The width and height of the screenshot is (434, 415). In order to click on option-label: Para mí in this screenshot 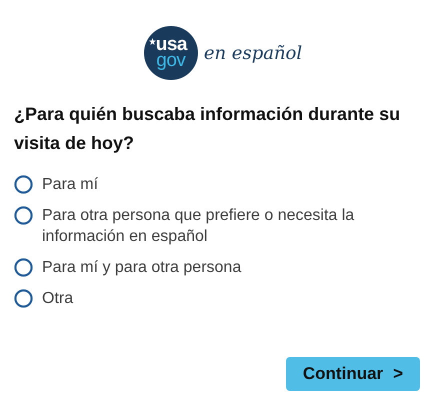, I will do `click(70, 185)`.